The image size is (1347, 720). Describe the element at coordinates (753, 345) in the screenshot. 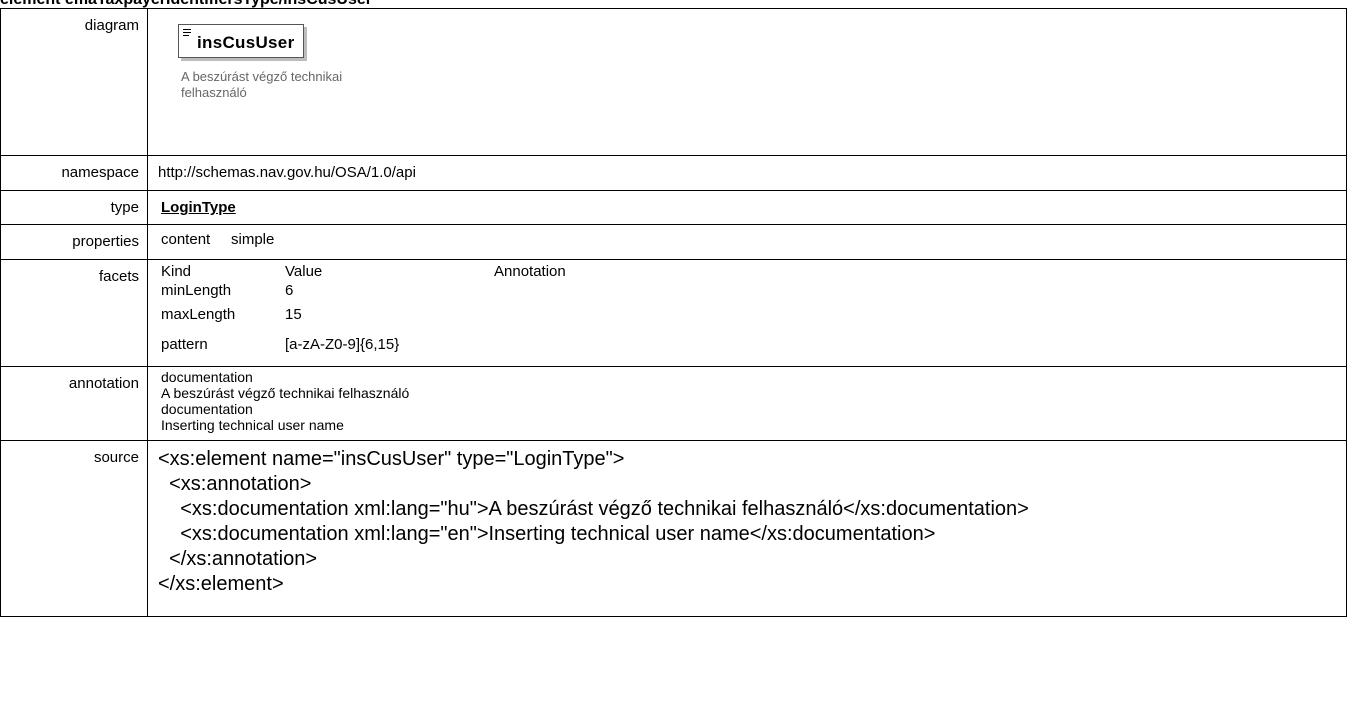

I see `facet-row: pattern [a-zA-Z0-9]{6,15}` at that location.